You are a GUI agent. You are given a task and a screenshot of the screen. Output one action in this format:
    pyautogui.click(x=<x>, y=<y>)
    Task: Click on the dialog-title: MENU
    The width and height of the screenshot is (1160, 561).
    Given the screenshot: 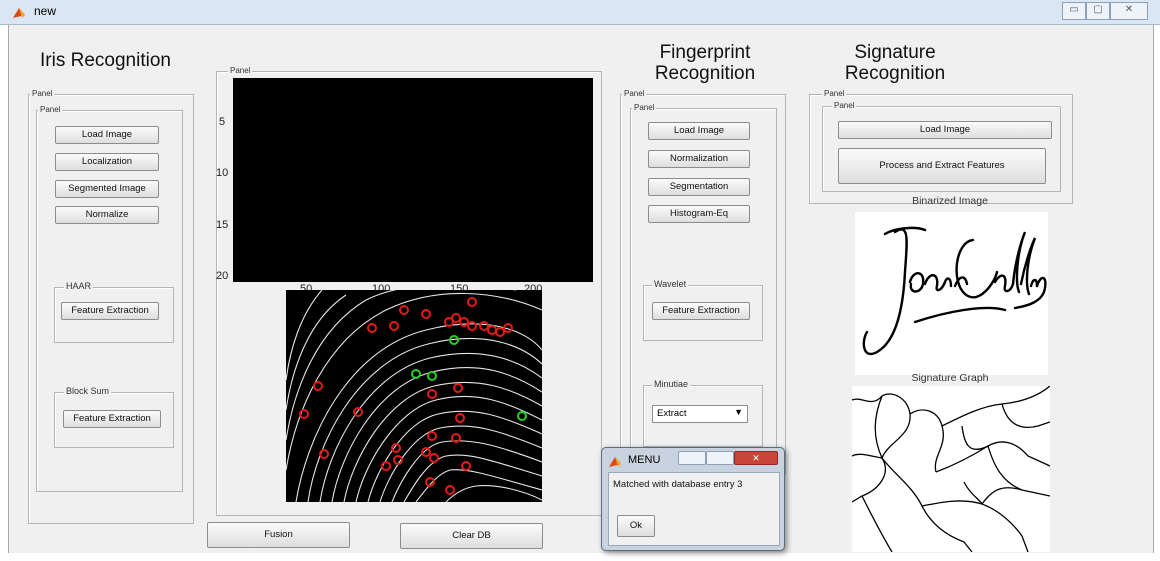 What is the action you would take?
    pyautogui.click(x=644, y=460)
    